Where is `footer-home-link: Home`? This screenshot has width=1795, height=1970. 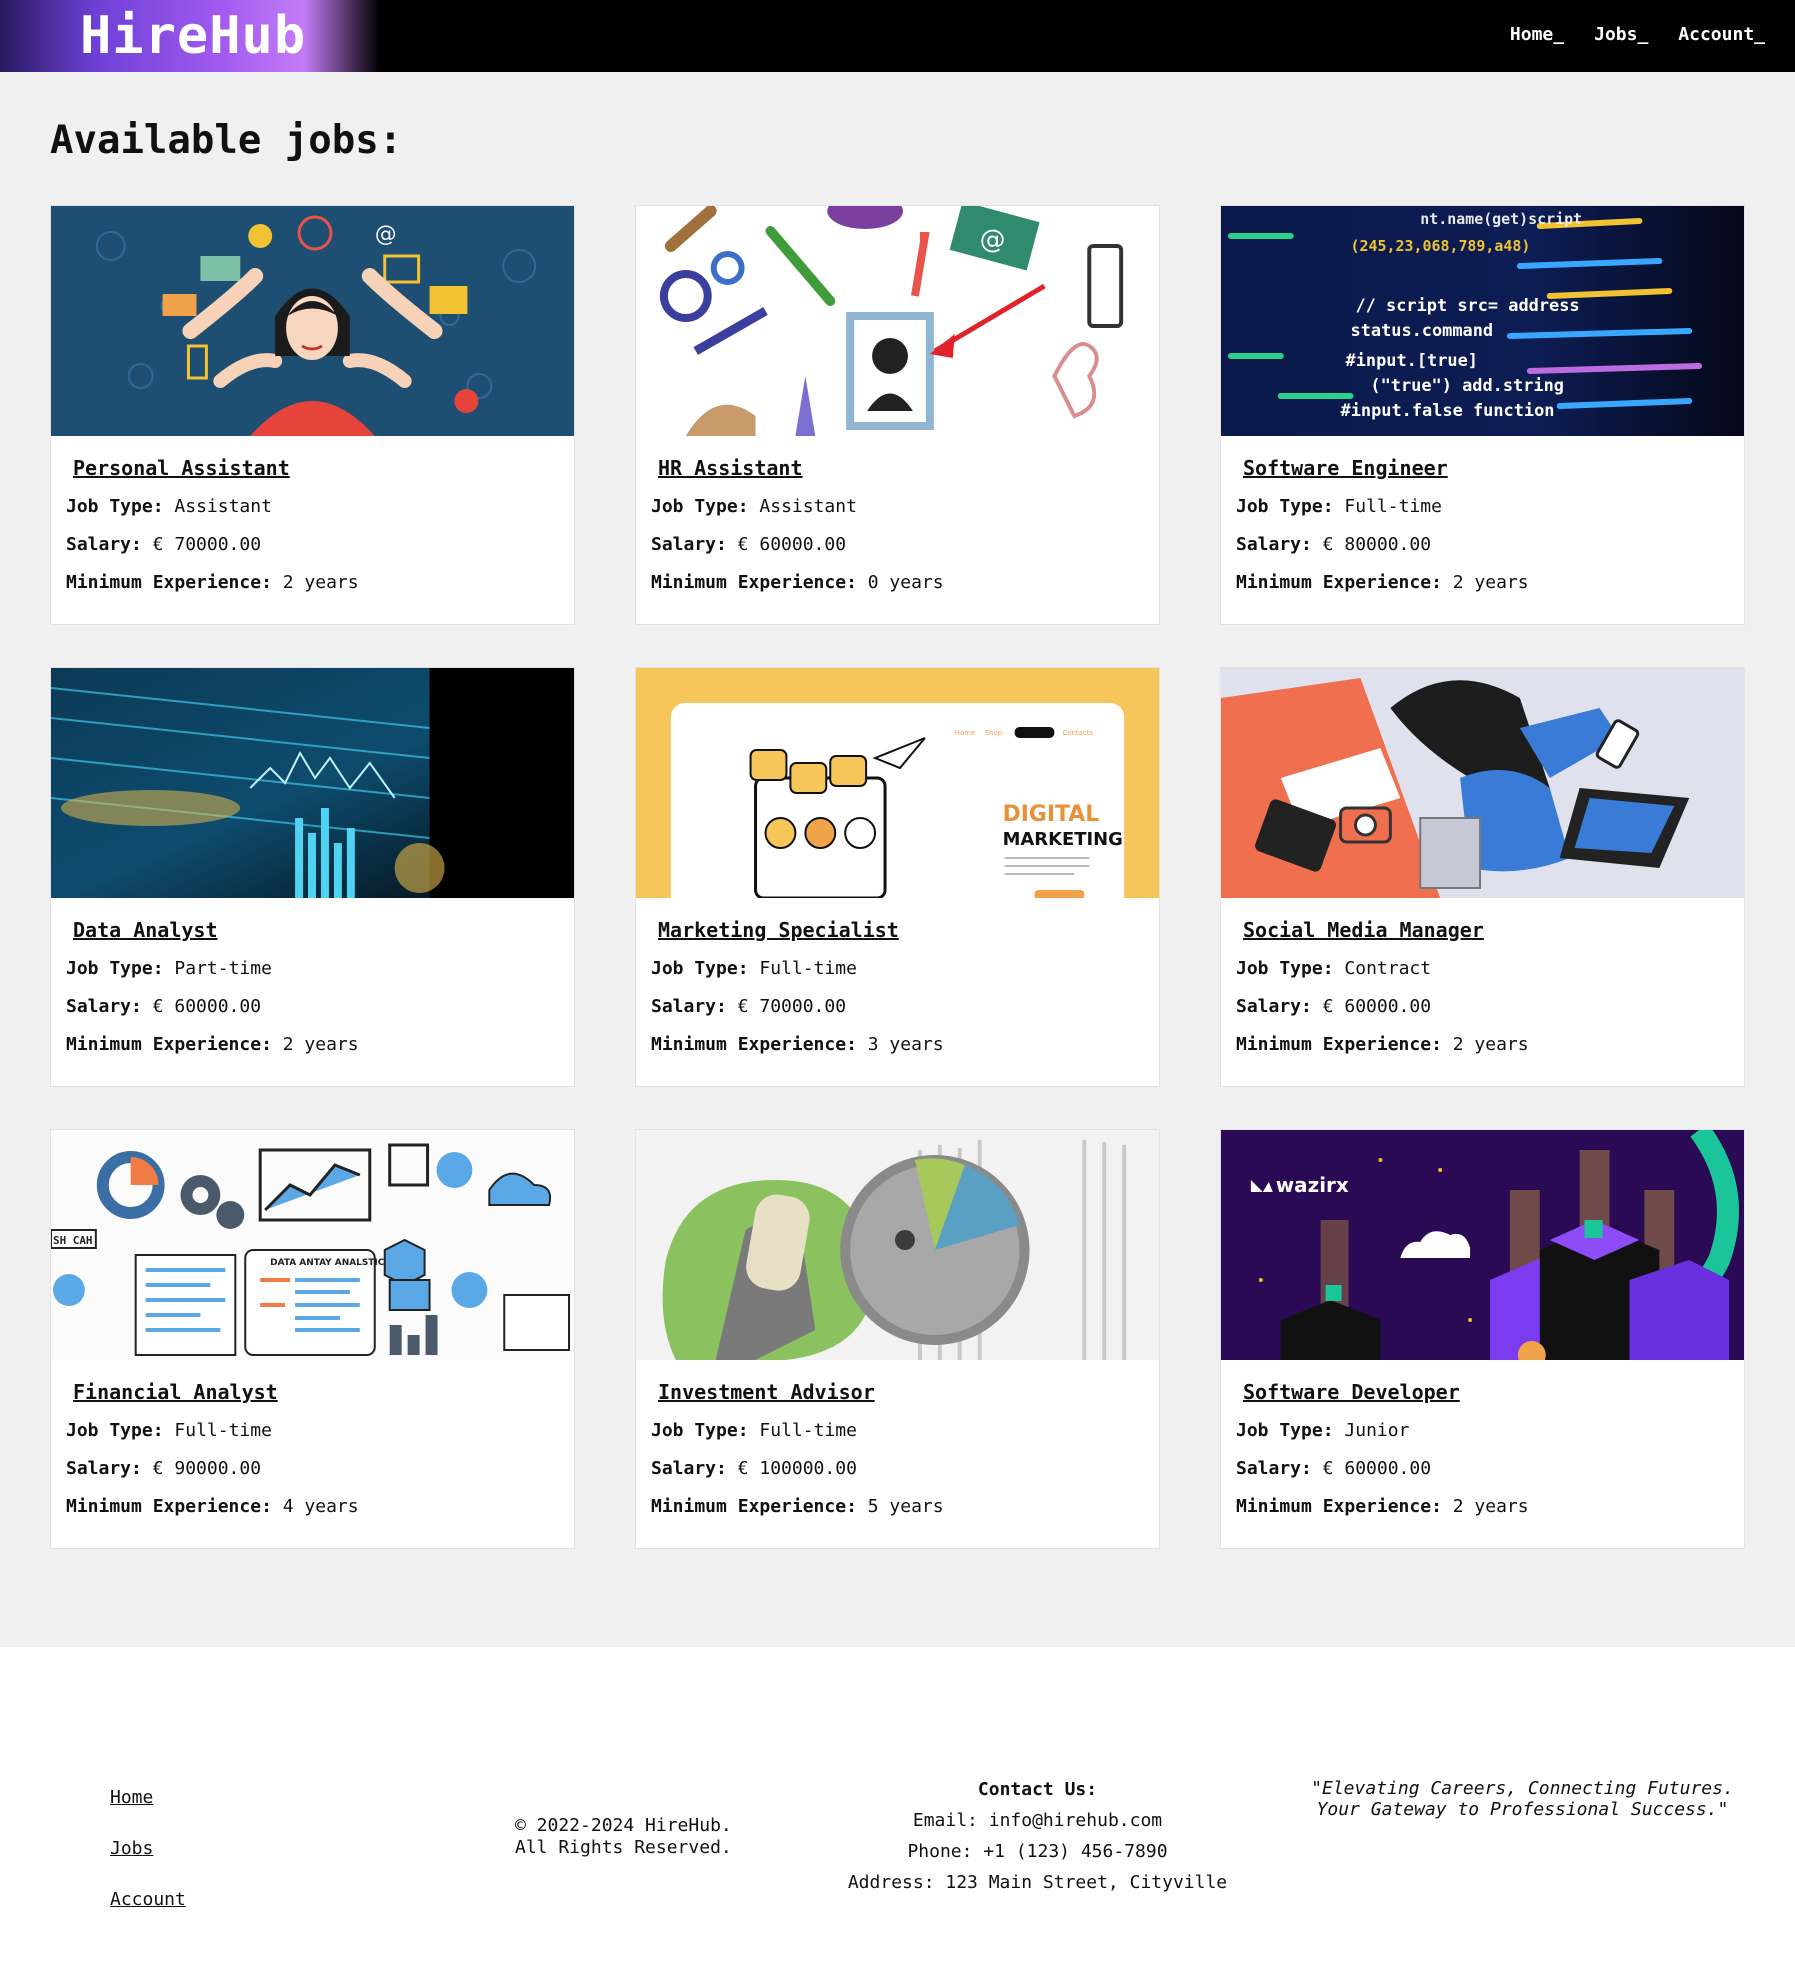
footer-home-link: Home is located at coordinates (148, 1797).